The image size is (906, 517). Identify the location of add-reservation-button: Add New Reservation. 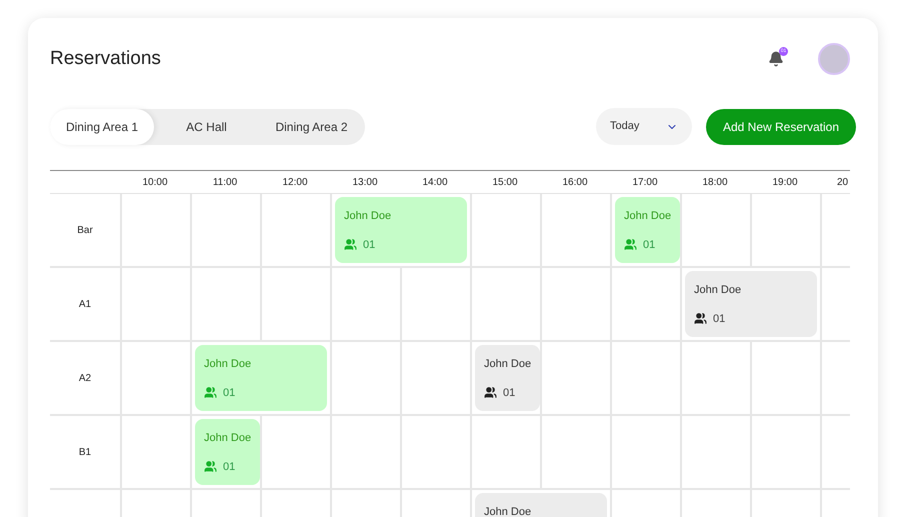
(781, 126).